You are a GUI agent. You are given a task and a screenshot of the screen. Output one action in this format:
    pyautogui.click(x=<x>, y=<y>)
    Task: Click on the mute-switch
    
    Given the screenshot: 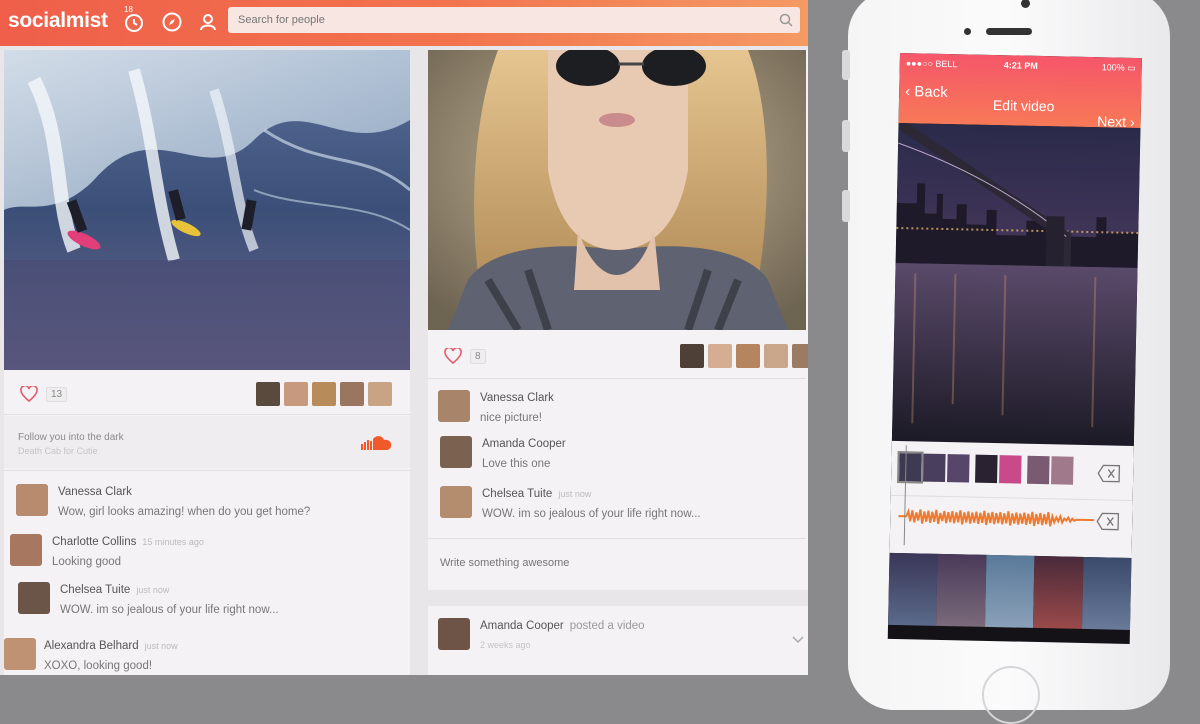 What is the action you would take?
    pyautogui.click(x=846, y=65)
    